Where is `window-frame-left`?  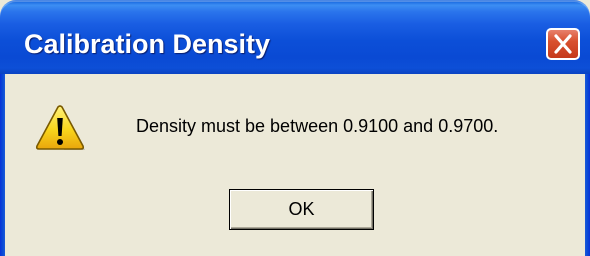
window-frame-left is located at coordinates (2, 165).